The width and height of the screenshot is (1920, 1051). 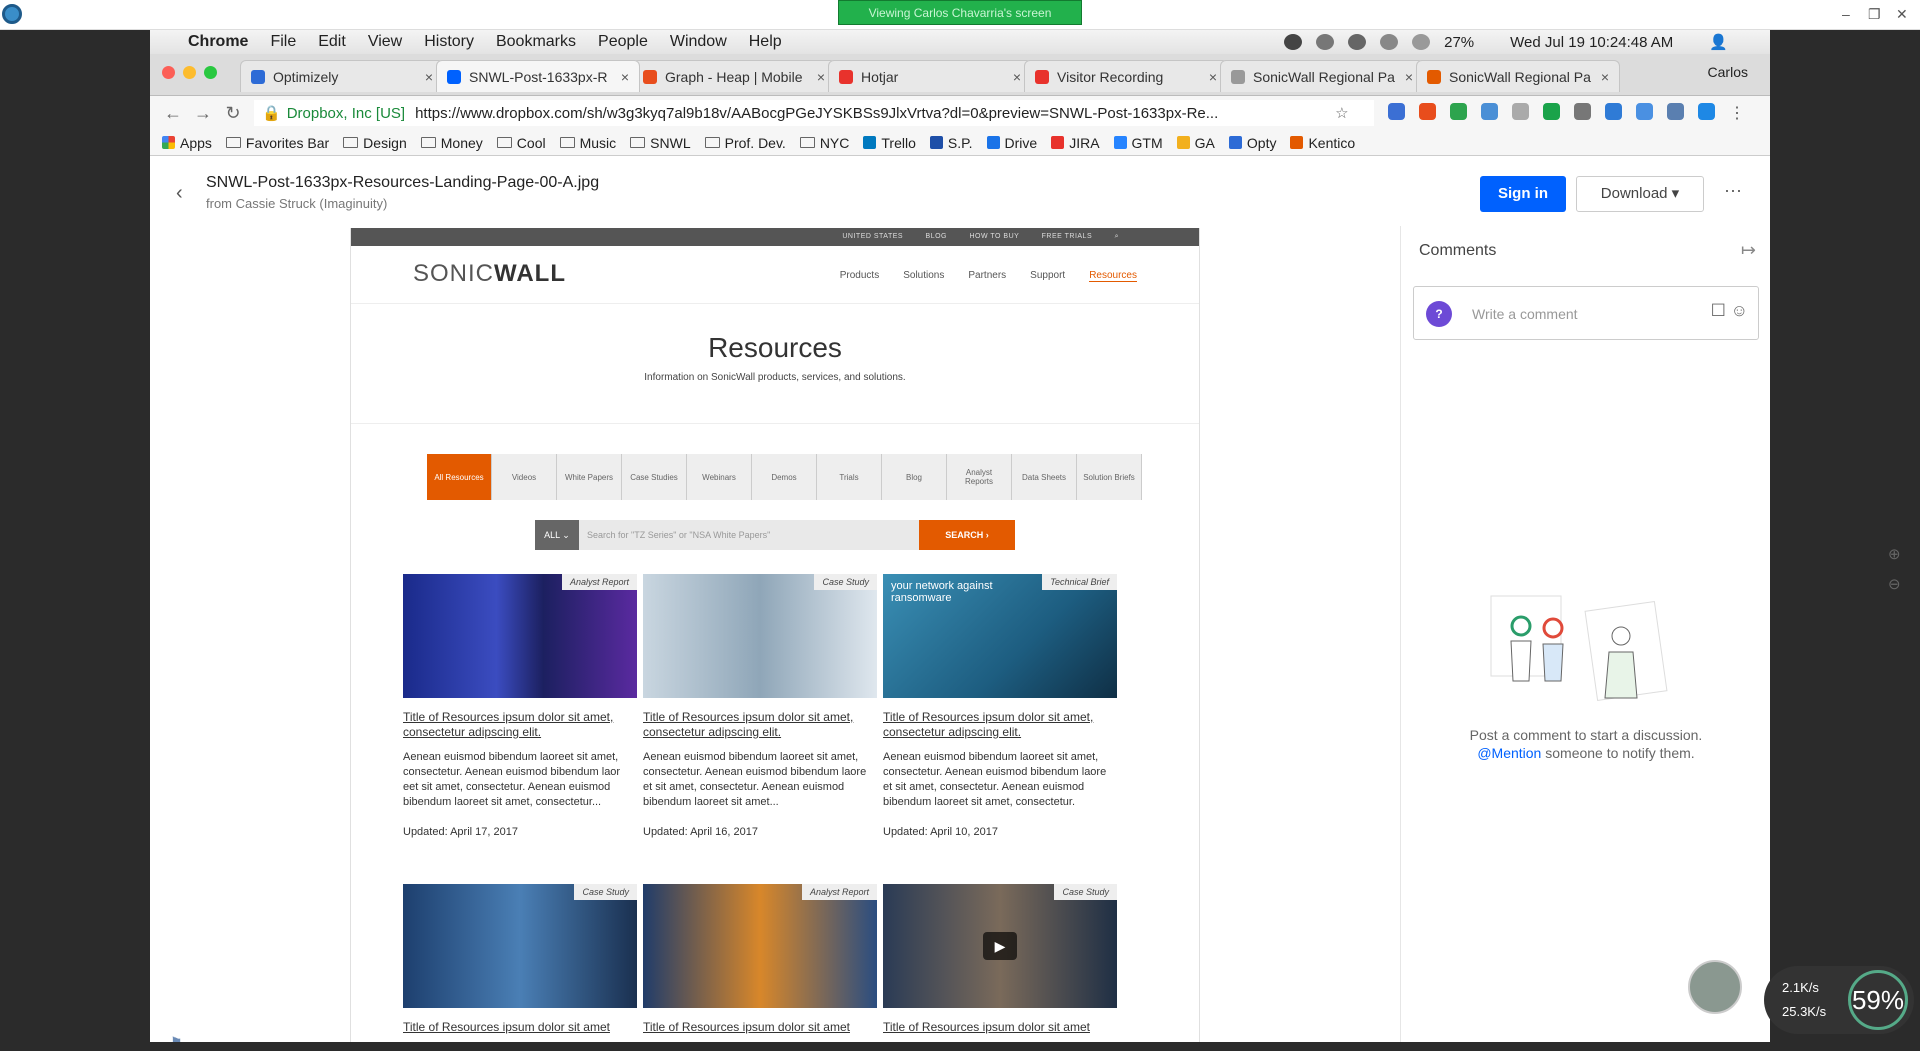 I want to click on browser-tab: SNWL-Post-1633px-R ×, so click(x=538, y=76).